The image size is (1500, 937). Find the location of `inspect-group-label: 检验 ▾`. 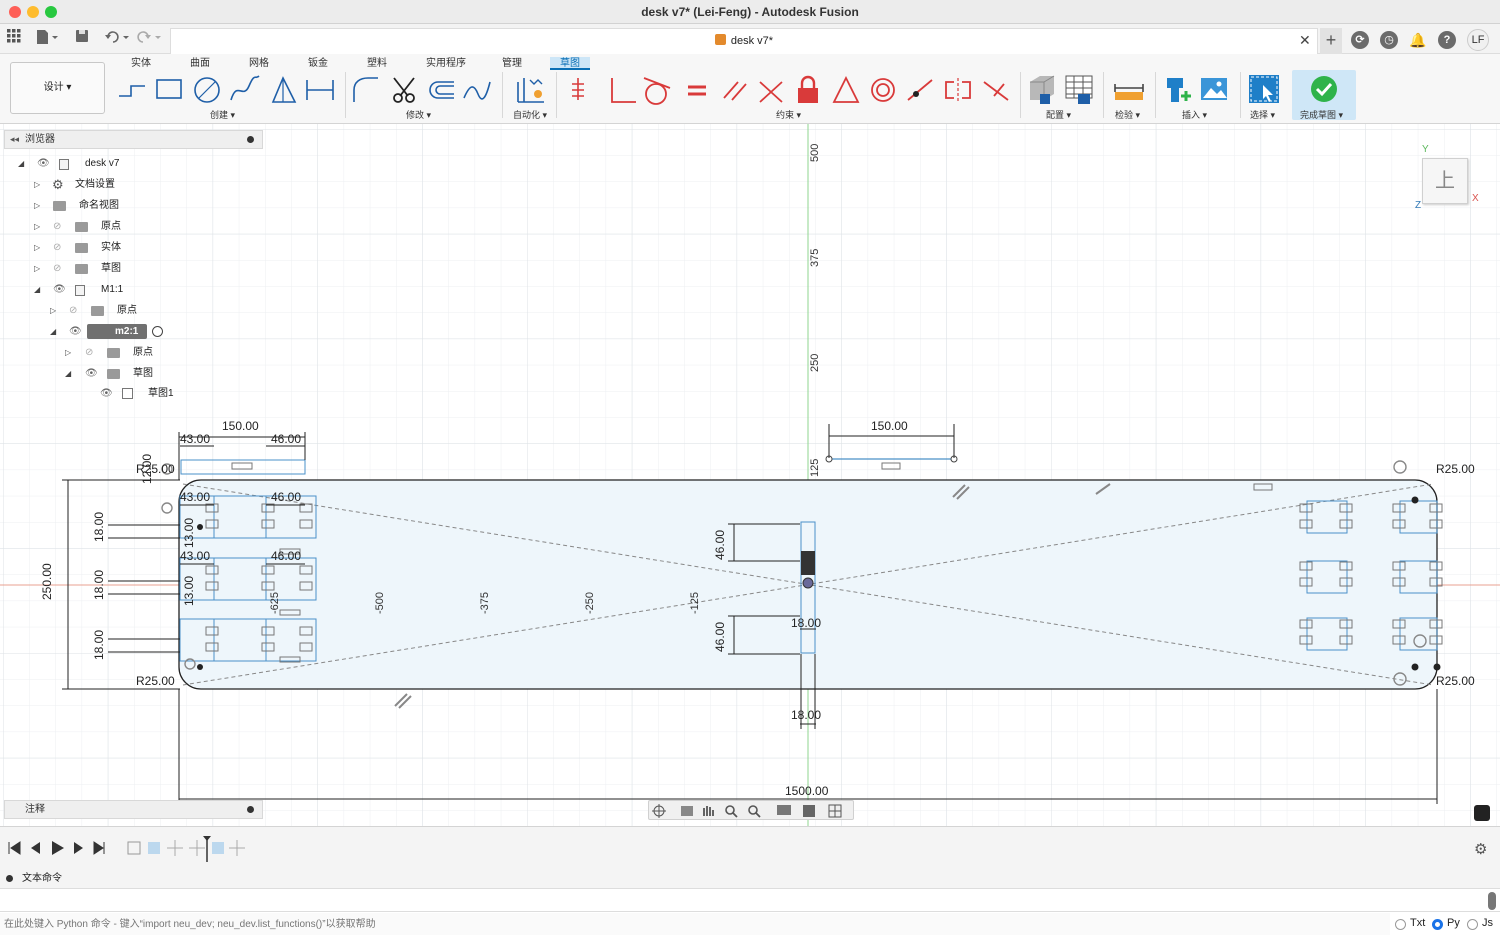

inspect-group-label: 检验 ▾ is located at coordinates (1127, 114).